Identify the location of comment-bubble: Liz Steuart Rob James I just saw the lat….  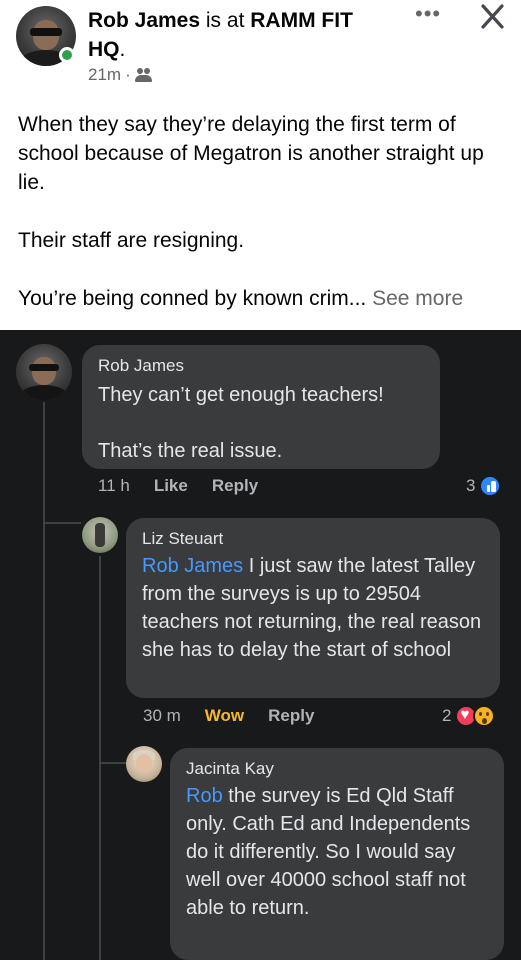
(313, 608).